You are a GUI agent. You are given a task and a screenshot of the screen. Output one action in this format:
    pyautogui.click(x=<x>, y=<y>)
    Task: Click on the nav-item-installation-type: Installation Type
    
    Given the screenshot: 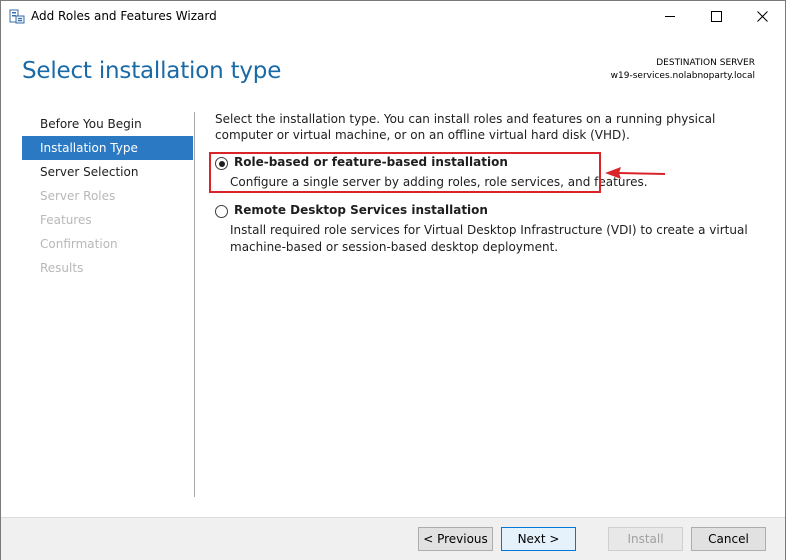 What is the action you would take?
    pyautogui.click(x=107, y=148)
    